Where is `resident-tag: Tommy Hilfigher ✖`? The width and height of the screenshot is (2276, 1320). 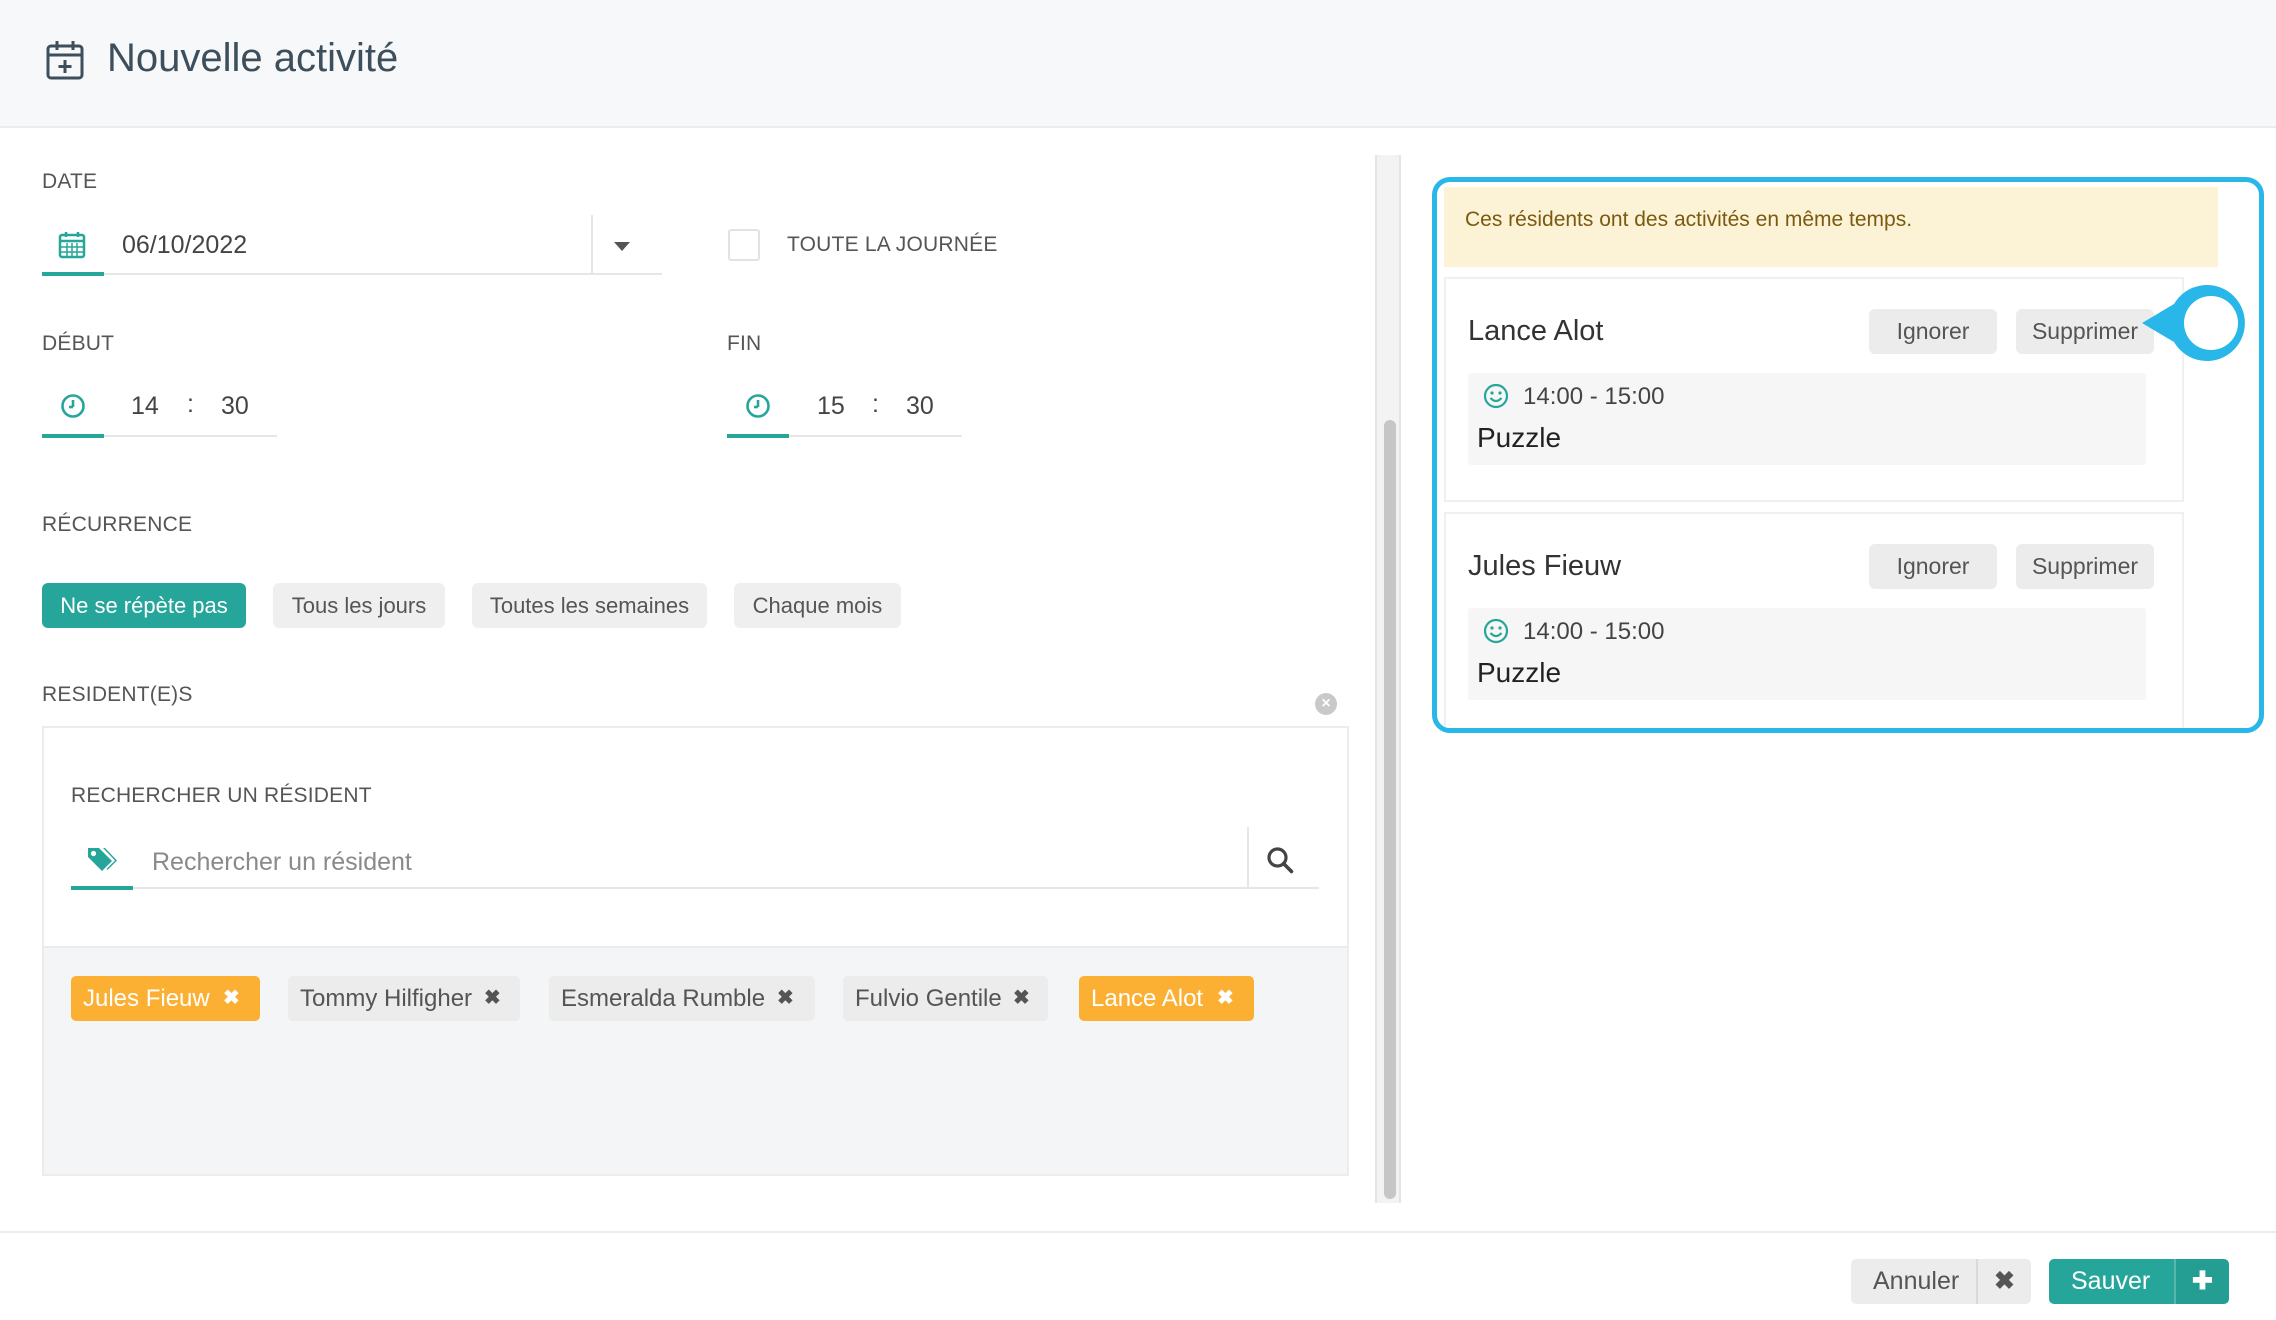
resident-tag: Tommy Hilfigher ✖ is located at coordinates (404, 998).